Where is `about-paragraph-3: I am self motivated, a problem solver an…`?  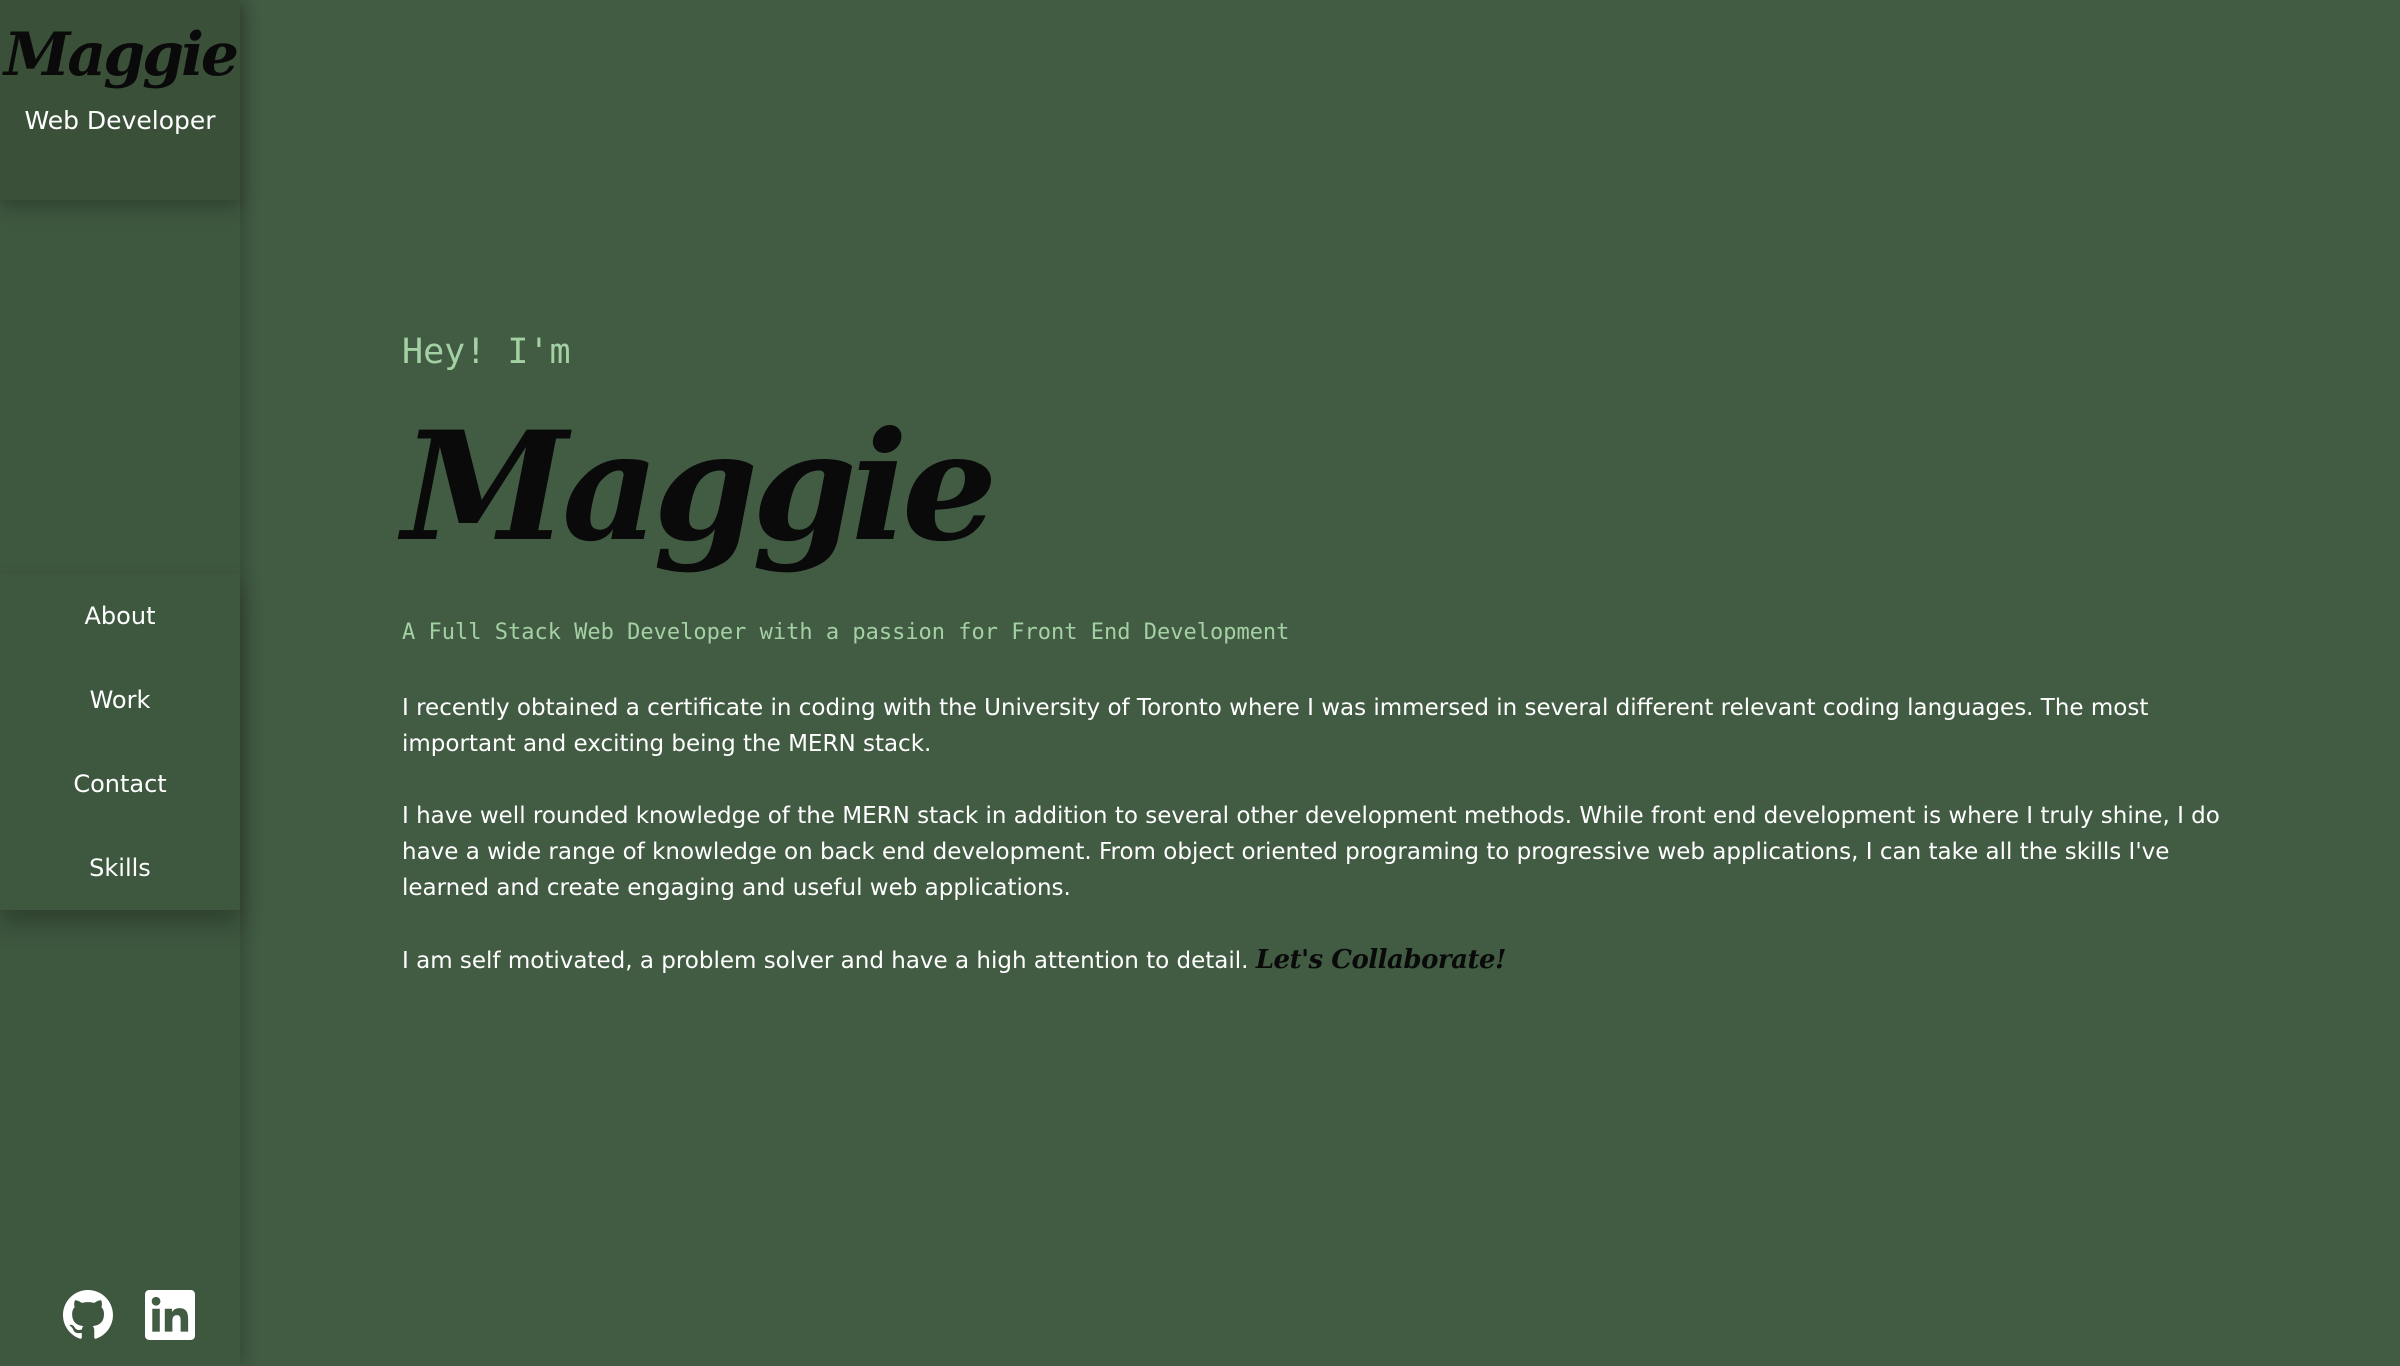
about-paragraph-3: I am self motivated, a problem solver an… is located at coordinates (1332, 960).